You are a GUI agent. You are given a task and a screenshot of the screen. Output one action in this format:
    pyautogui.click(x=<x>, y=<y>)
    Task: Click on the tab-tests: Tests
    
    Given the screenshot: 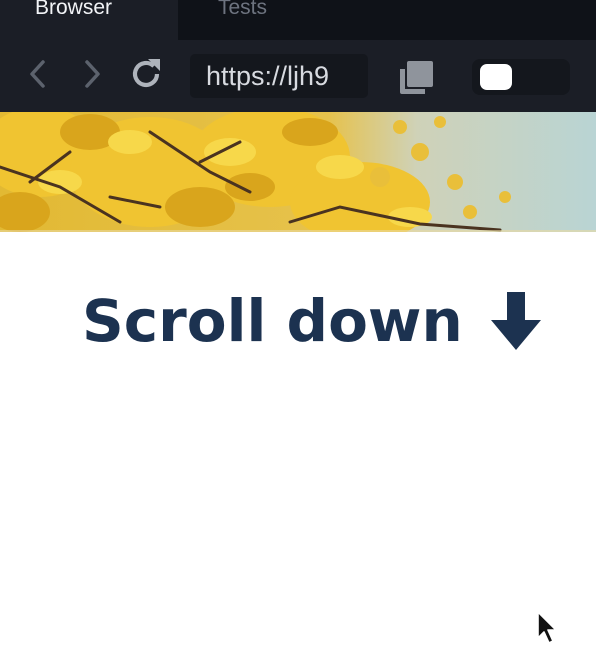 What is the action you would take?
    pyautogui.click(x=387, y=20)
    